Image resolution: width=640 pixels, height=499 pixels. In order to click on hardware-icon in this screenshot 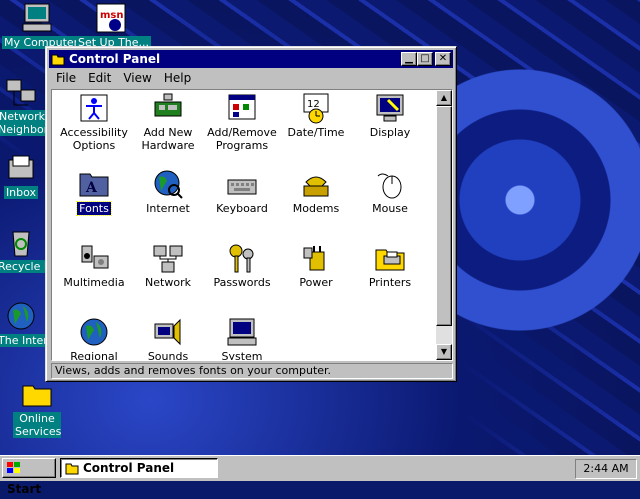, I will do `click(168, 108)`.